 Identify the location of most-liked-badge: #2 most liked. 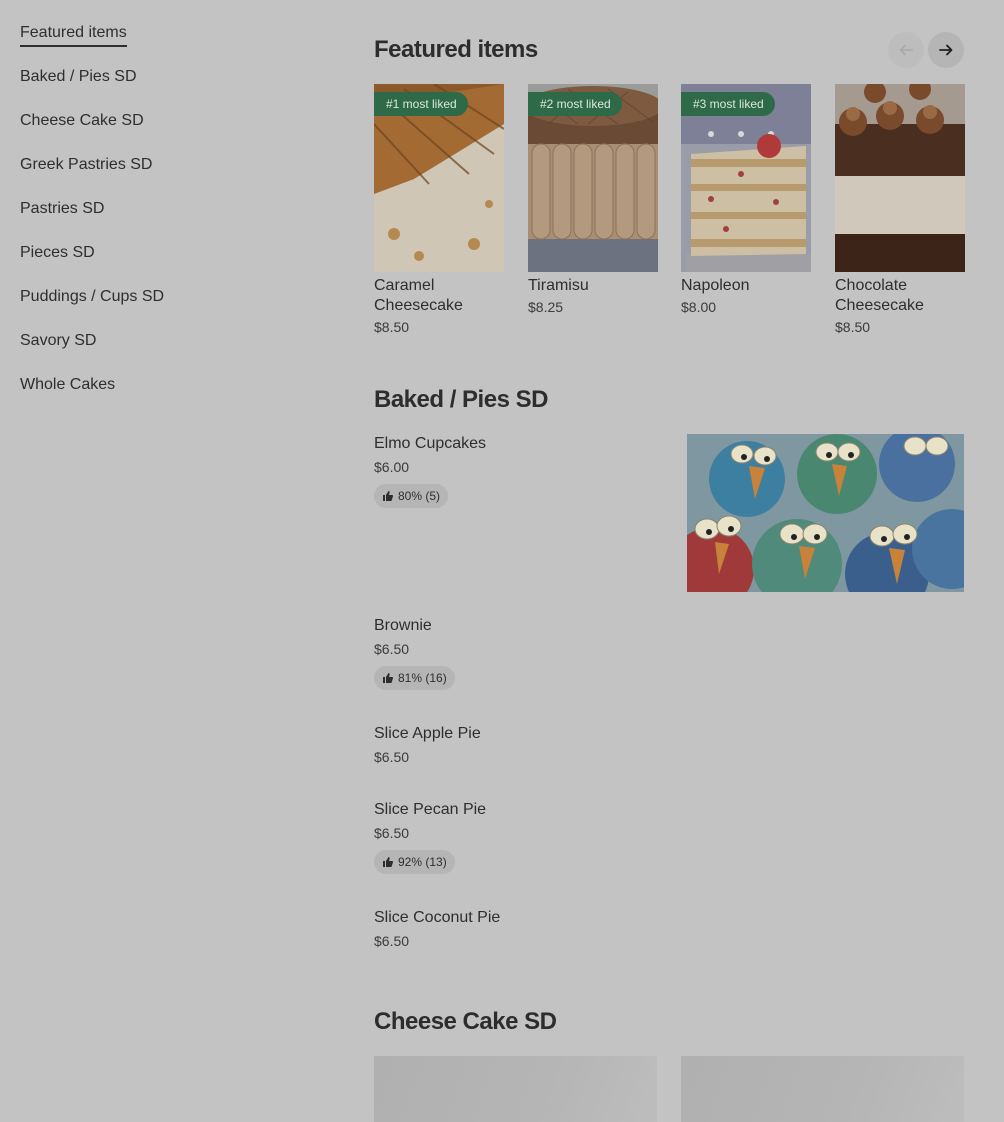
(575, 104).